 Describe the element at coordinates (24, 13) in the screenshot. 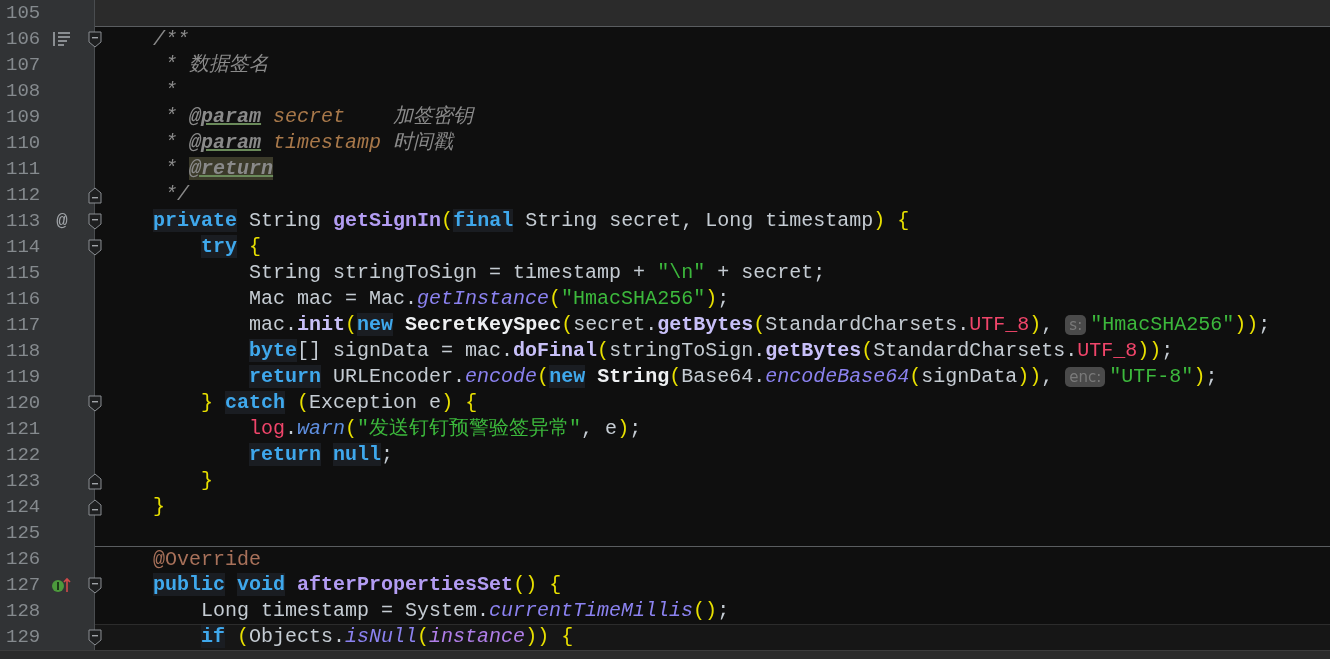

I see `line-number: 105` at that location.